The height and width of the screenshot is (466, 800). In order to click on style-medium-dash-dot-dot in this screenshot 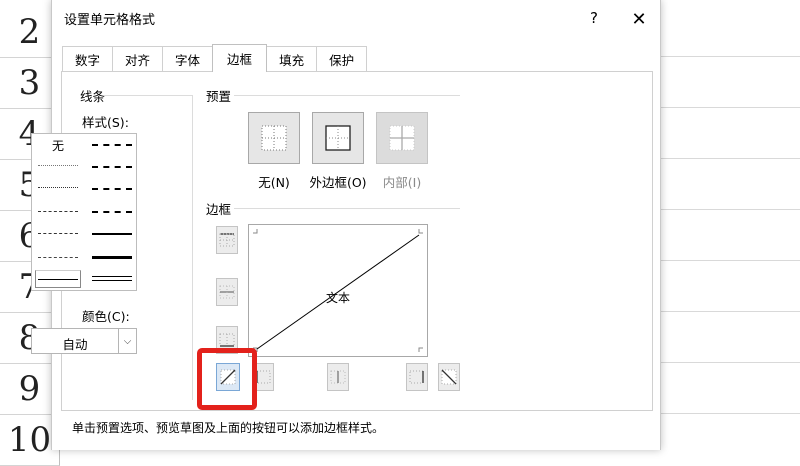, I will do `click(112, 145)`.